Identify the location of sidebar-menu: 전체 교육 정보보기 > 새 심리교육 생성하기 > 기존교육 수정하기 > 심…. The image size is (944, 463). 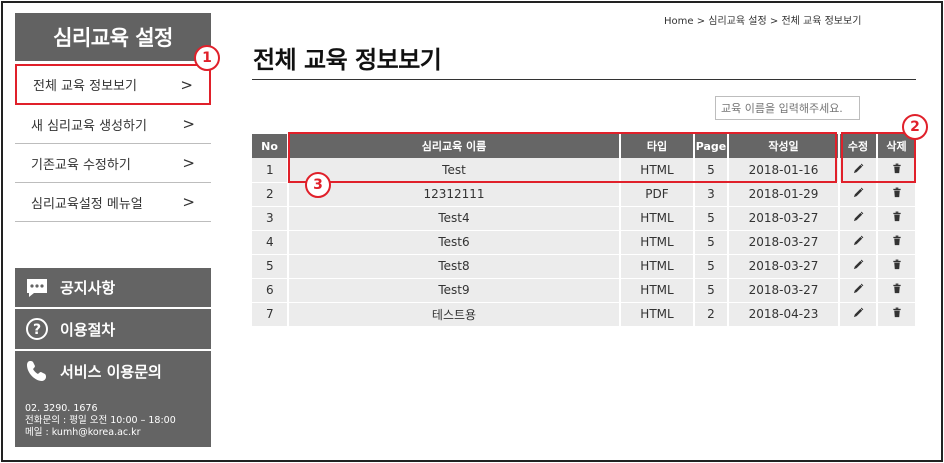
(113, 142).